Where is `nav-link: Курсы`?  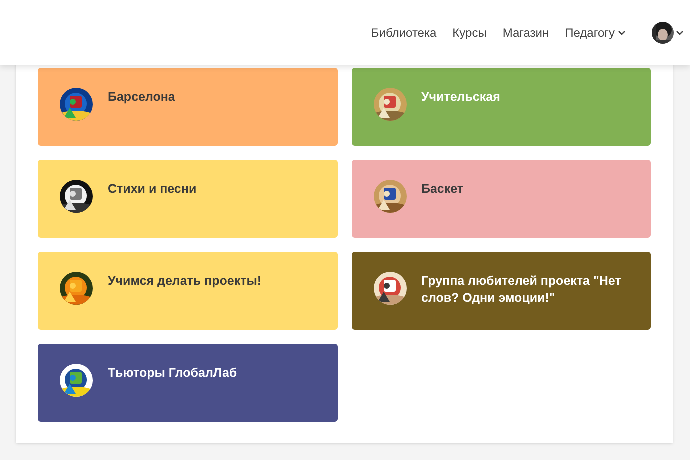
nav-link: Курсы is located at coordinates (469, 33).